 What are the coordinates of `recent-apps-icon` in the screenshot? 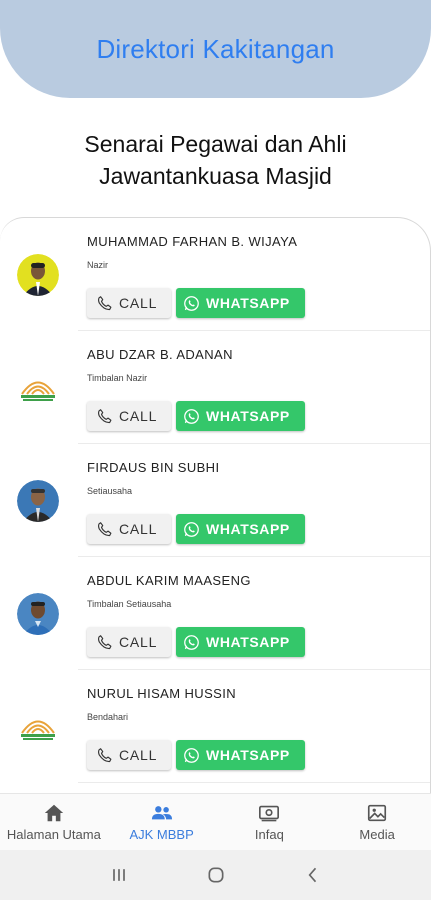 It's located at (119, 875).